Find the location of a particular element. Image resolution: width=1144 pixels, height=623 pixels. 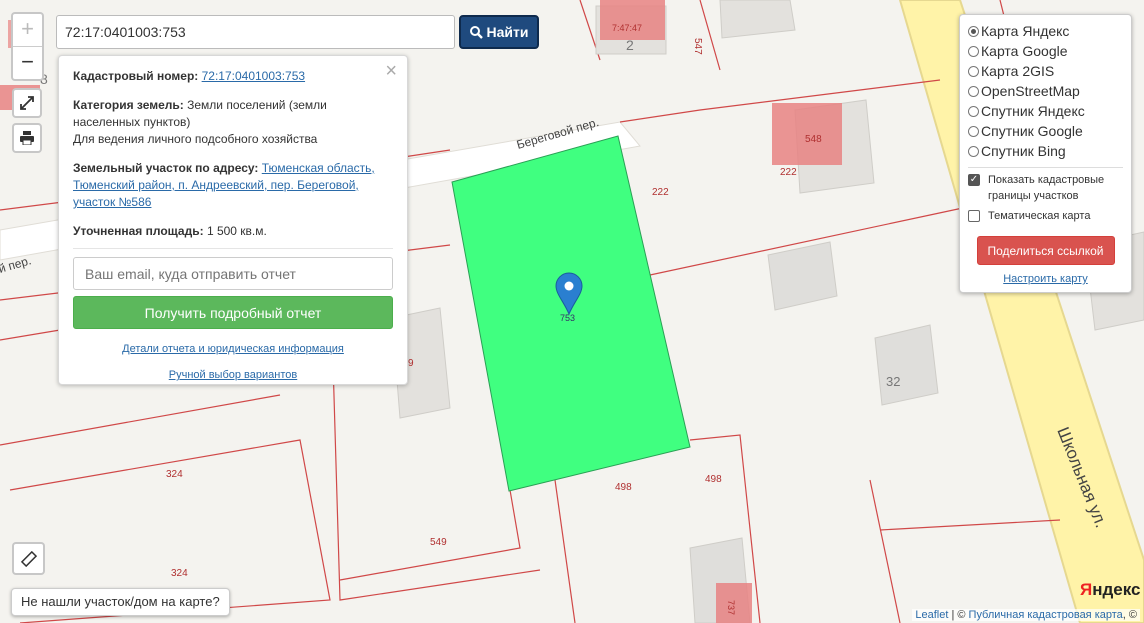

pkk-link: Публичная кадастровая карта is located at coordinates (1046, 615).